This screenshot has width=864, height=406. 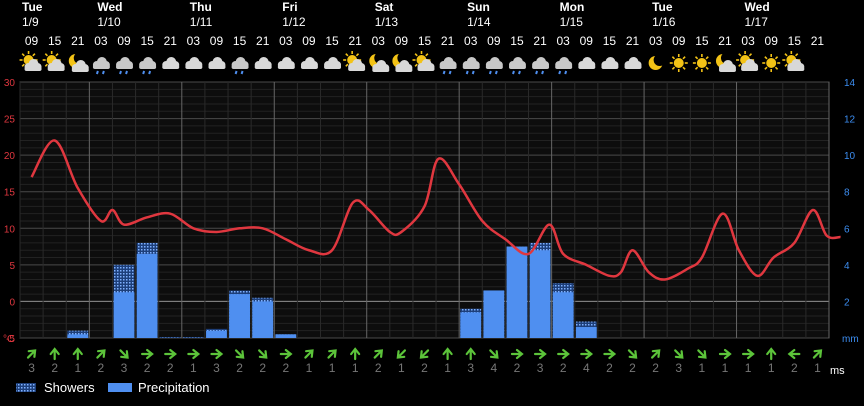 I want to click on sun-icon, so click(x=771, y=63).